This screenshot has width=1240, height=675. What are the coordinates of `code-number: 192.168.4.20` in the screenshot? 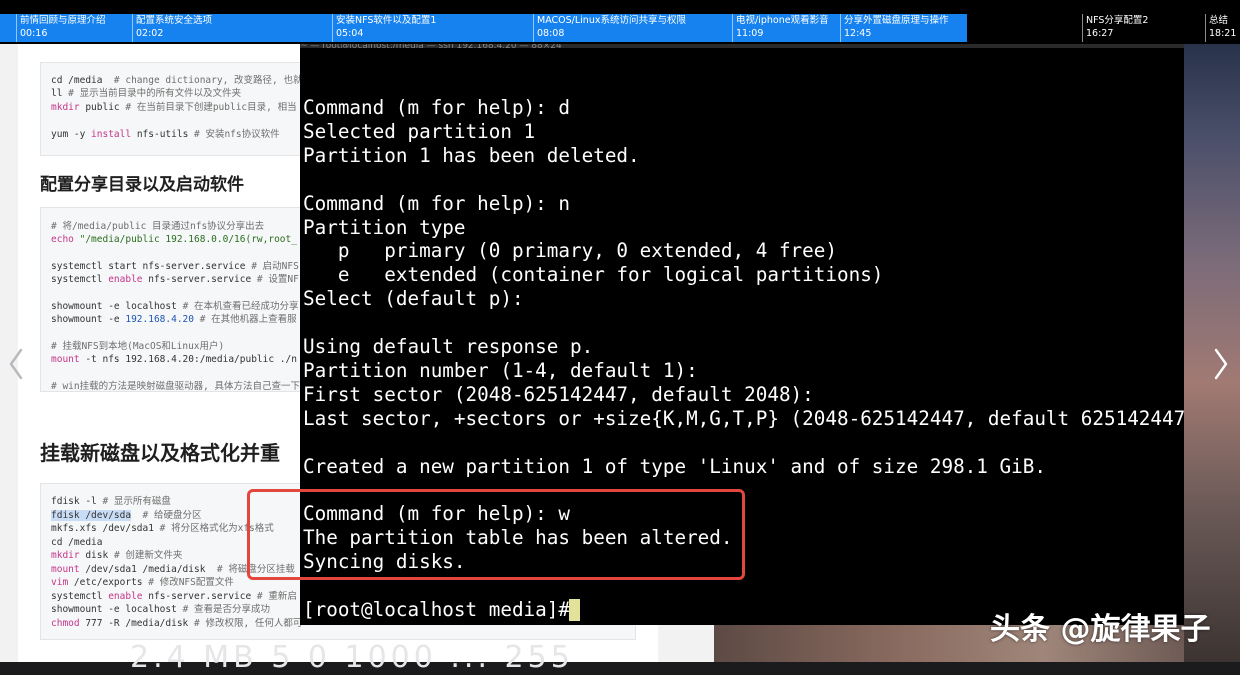 It's located at (159, 319).